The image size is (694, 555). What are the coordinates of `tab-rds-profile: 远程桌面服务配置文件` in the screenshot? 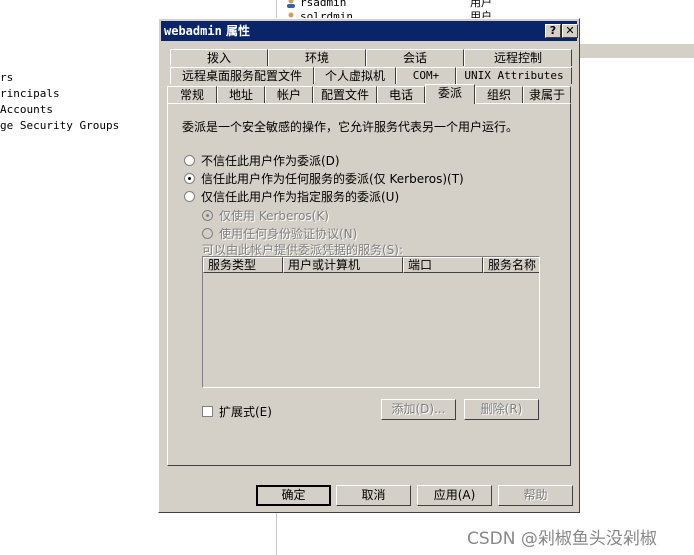 It's located at (242, 75).